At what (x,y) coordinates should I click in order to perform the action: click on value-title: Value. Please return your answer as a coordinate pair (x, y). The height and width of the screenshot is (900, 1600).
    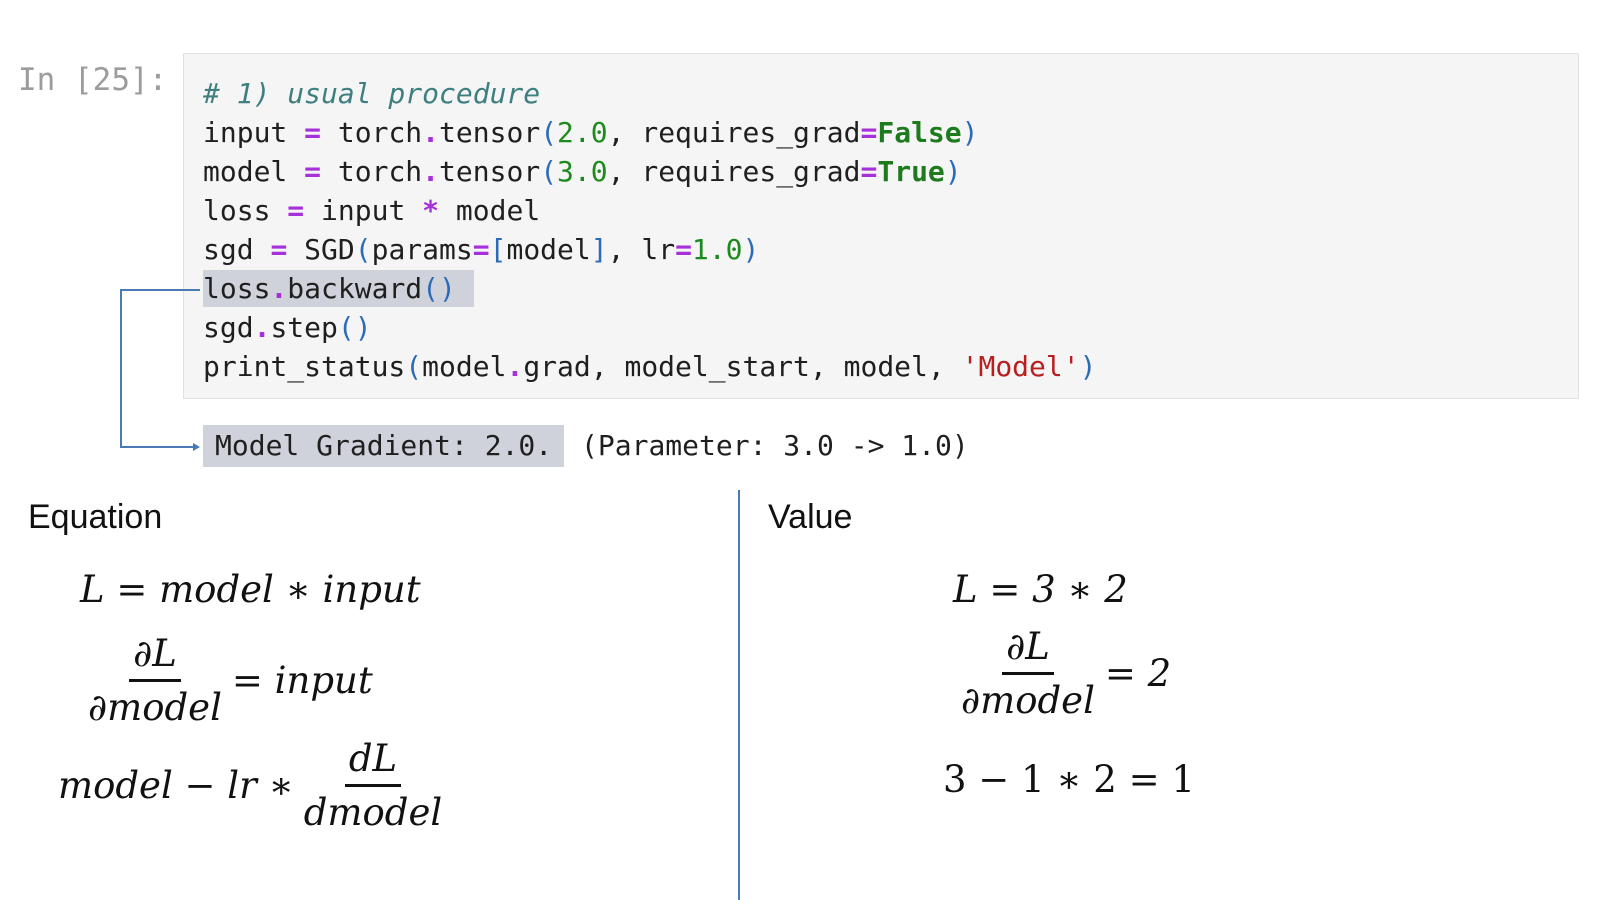
    Looking at the image, I should click on (810, 517).